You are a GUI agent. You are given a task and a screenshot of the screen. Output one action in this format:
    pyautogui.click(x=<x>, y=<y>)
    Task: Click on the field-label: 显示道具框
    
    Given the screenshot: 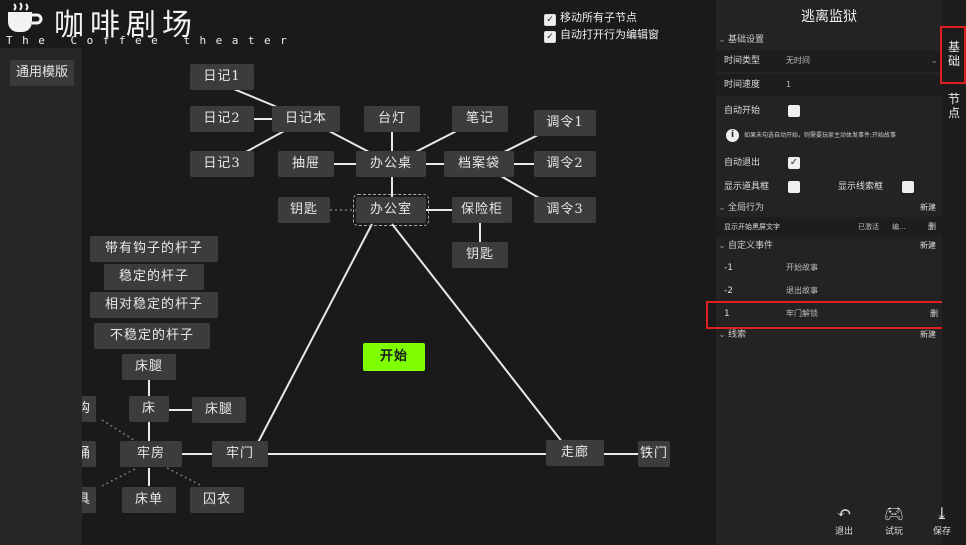 What is the action you would take?
    pyautogui.click(x=747, y=187)
    